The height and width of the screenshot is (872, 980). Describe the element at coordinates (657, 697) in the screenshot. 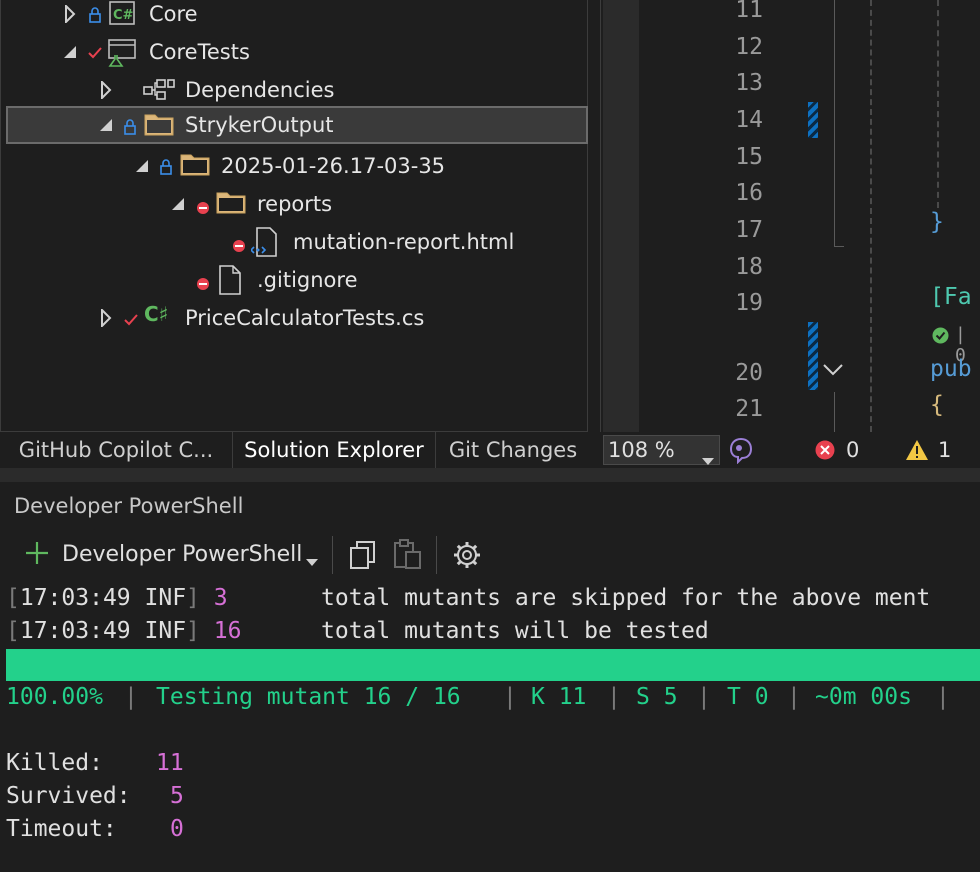

I see `progress-survived: S 5` at that location.